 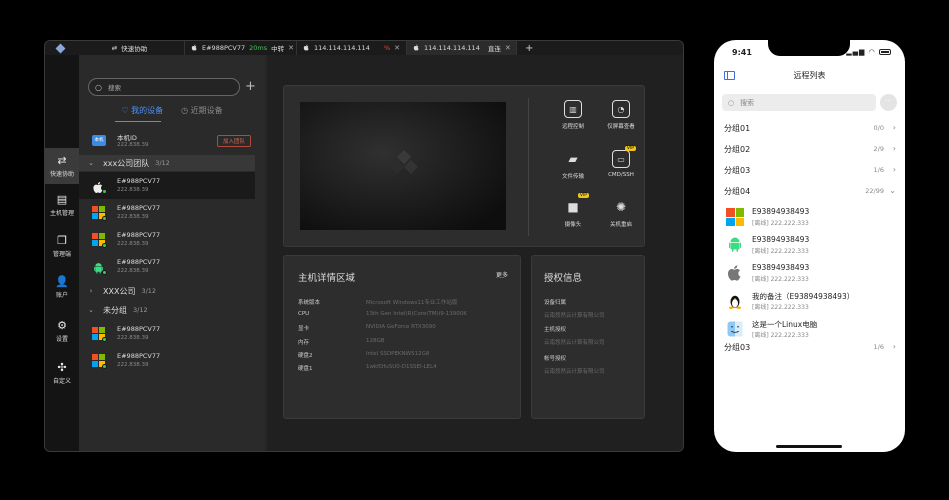 What do you see at coordinates (621, 109) in the screenshot?
I see `screen-view-icon: ◔` at bounding box center [621, 109].